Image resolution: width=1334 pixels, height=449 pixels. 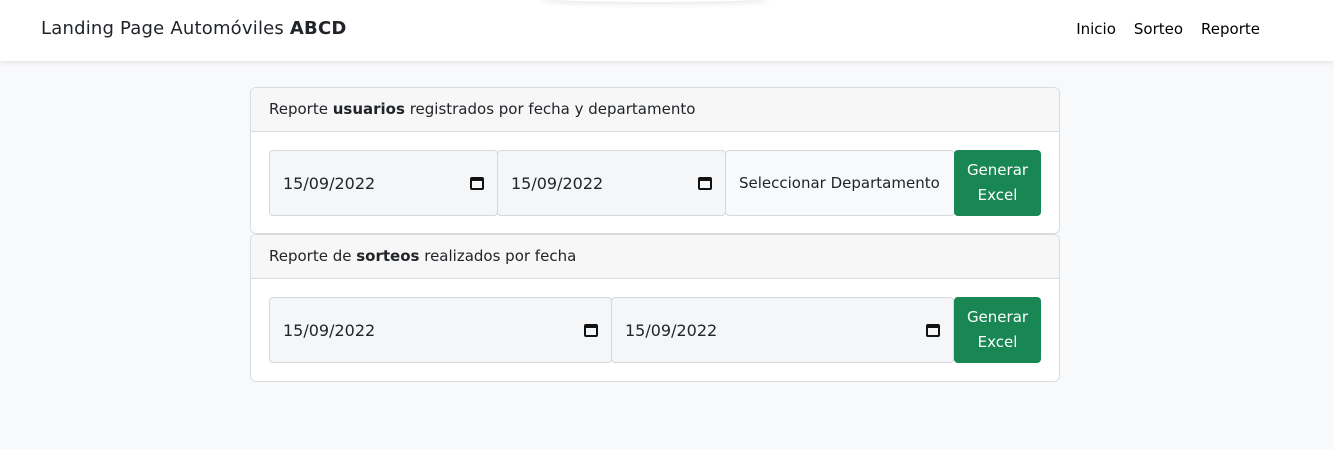 I want to click on nav-links: Inicio Sorteo Reporte, so click(x=1168, y=29).